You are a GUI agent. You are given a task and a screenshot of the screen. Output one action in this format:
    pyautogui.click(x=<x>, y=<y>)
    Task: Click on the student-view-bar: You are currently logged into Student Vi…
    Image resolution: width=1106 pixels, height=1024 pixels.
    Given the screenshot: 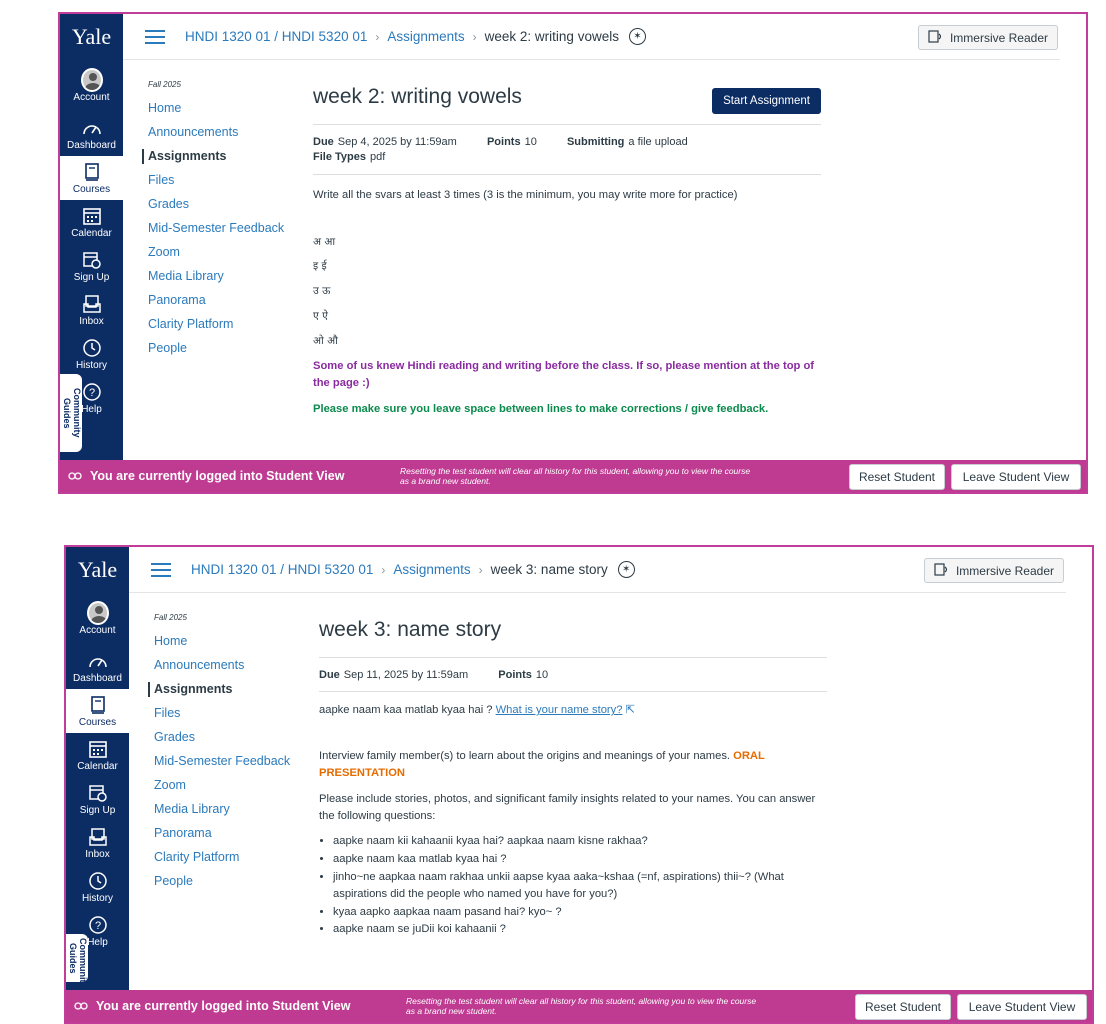 What is the action you would take?
    pyautogui.click(x=579, y=1006)
    